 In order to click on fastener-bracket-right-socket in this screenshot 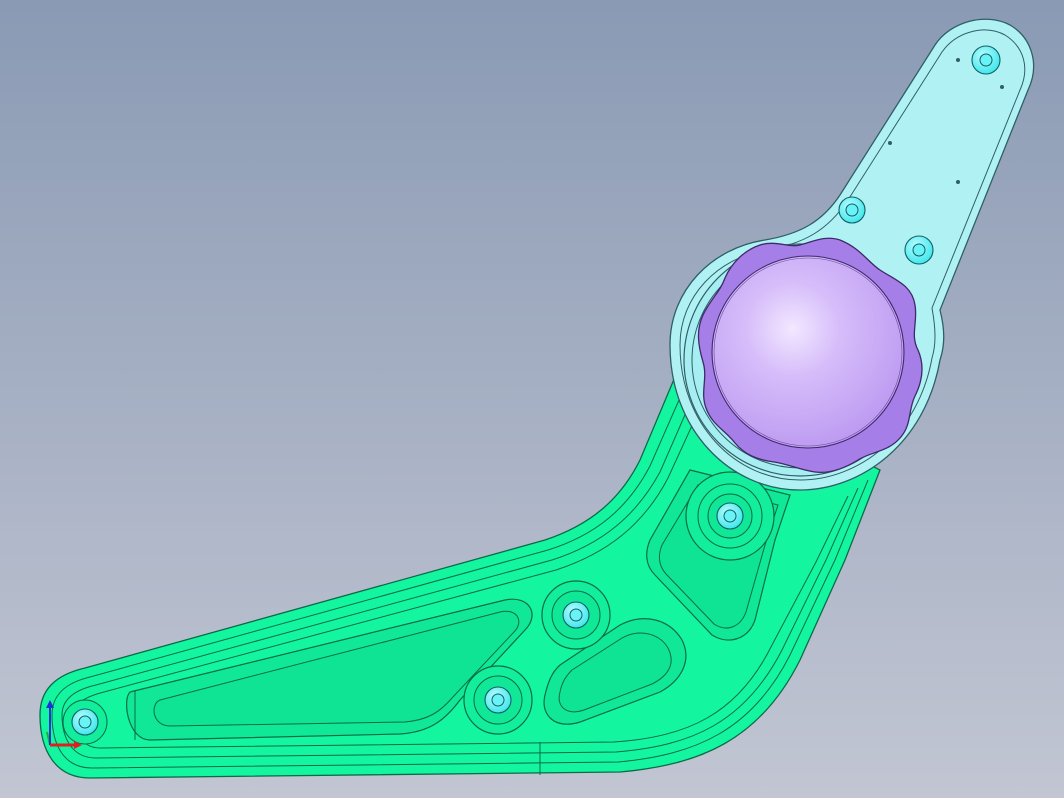, I will do `click(919, 250)`.